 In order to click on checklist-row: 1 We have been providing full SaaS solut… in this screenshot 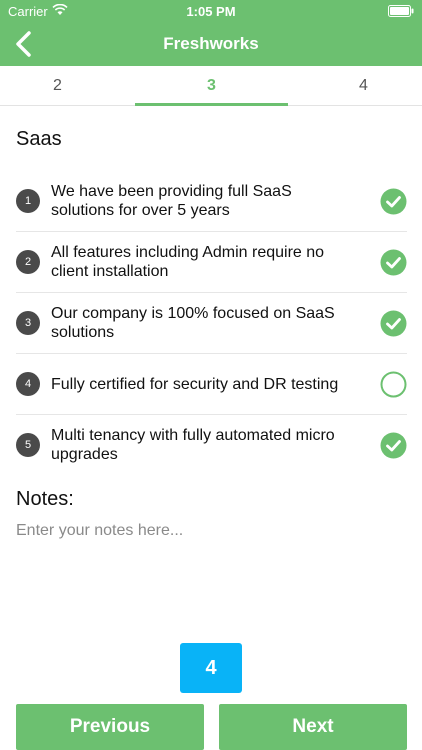, I will do `click(211, 201)`.